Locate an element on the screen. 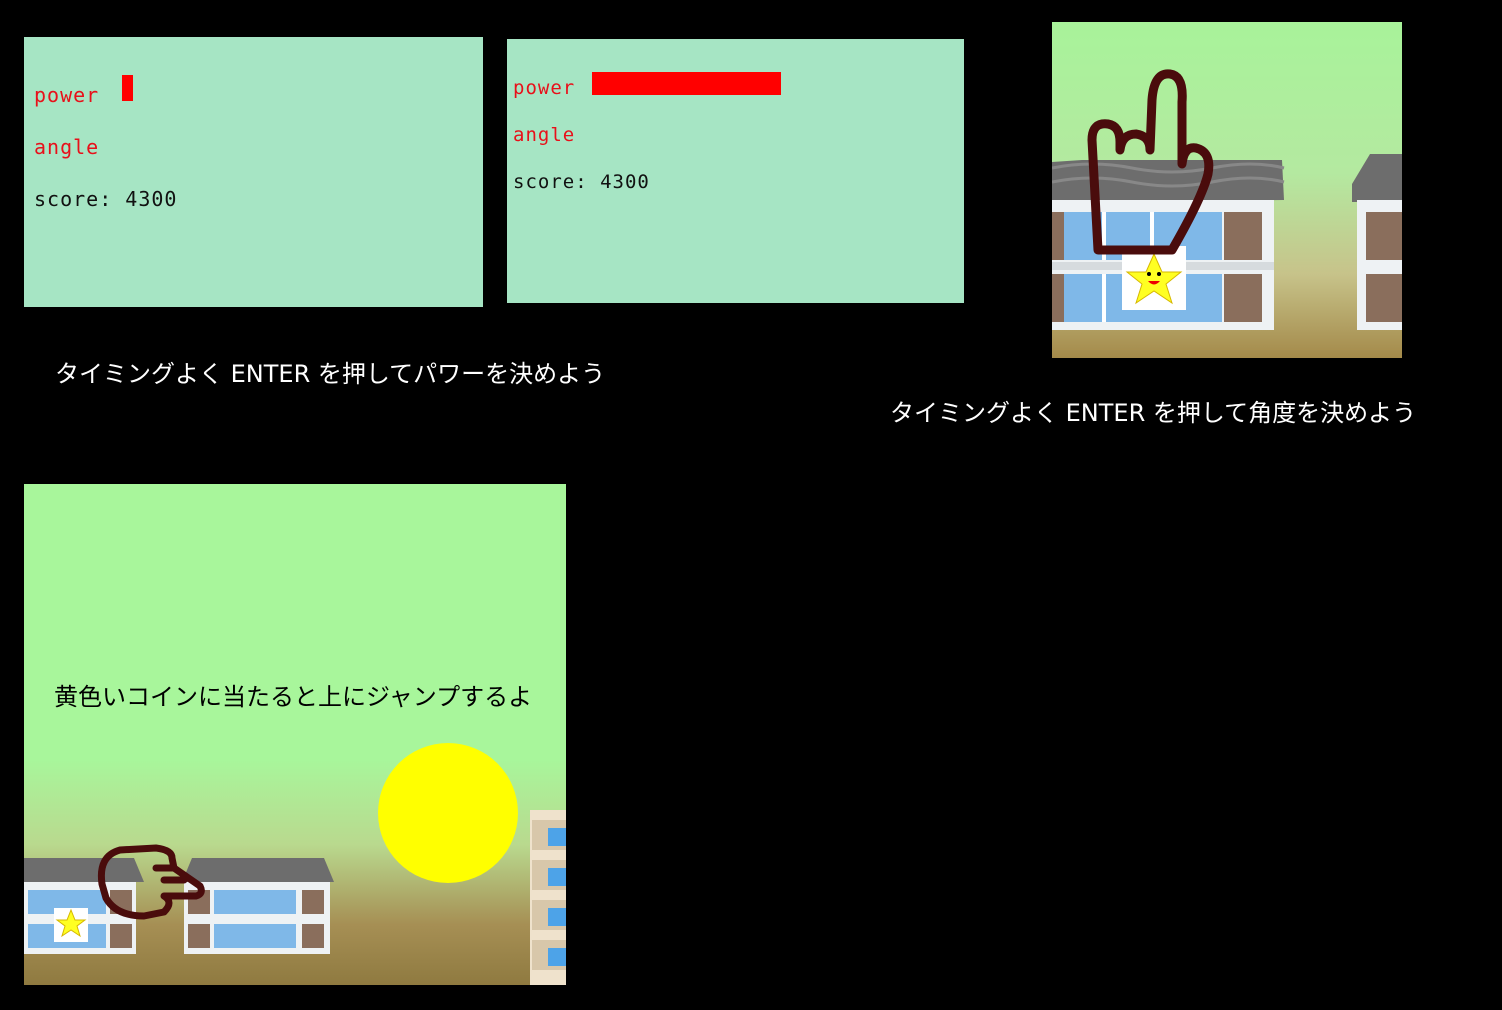 Image resolution: width=1502 pixels, height=1010 pixels. coin-scene-svg is located at coordinates (295, 864).